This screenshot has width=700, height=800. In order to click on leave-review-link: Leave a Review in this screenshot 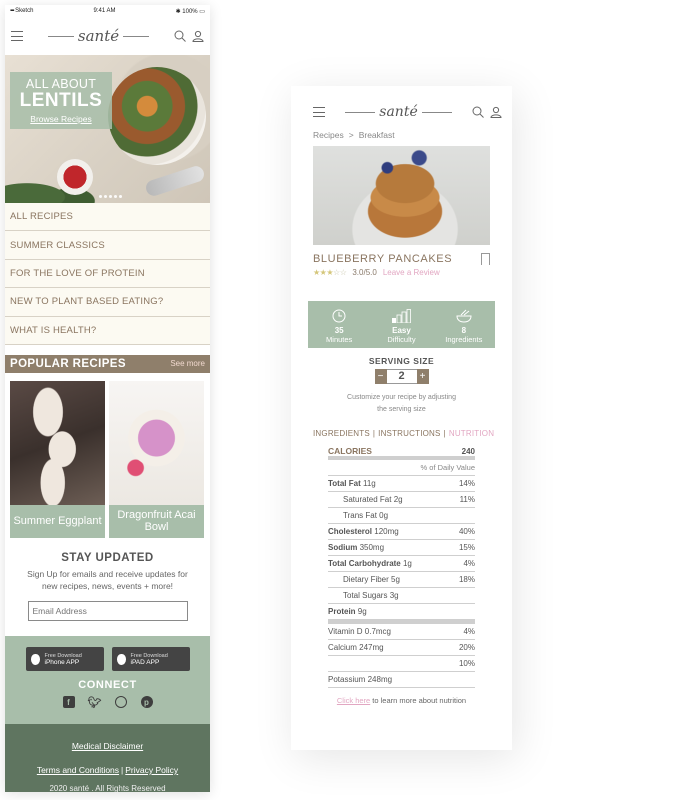, I will do `click(411, 272)`.